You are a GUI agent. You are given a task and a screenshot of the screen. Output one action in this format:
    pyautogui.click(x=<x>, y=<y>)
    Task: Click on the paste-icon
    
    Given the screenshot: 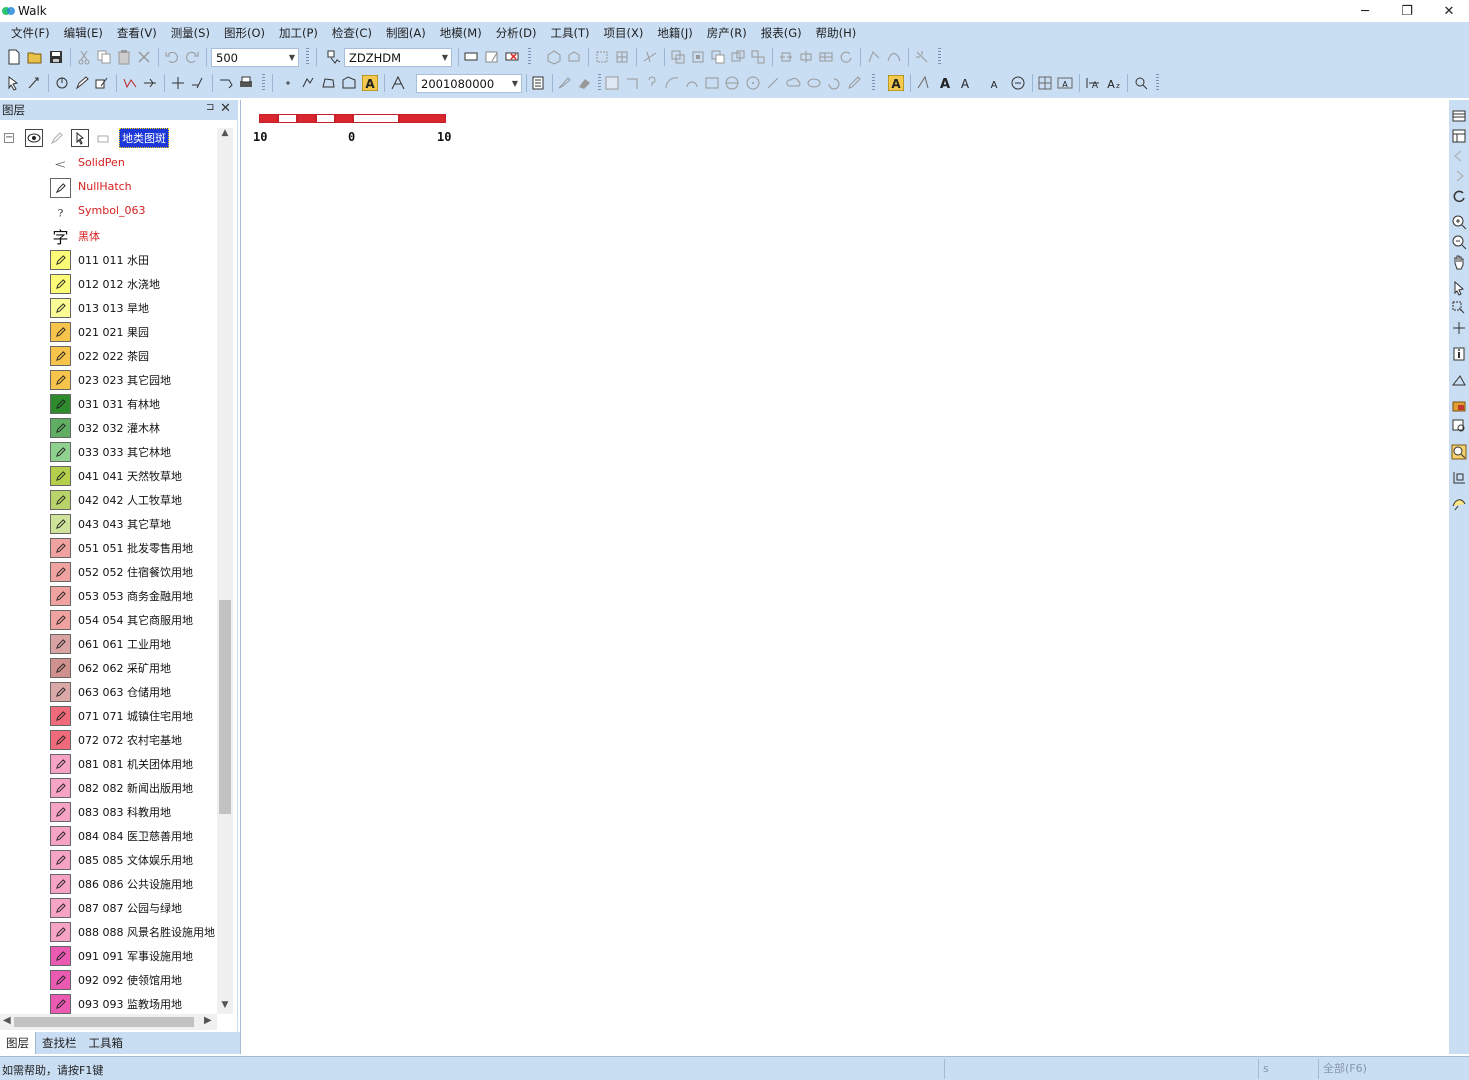 What is the action you would take?
    pyautogui.click(x=124, y=57)
    